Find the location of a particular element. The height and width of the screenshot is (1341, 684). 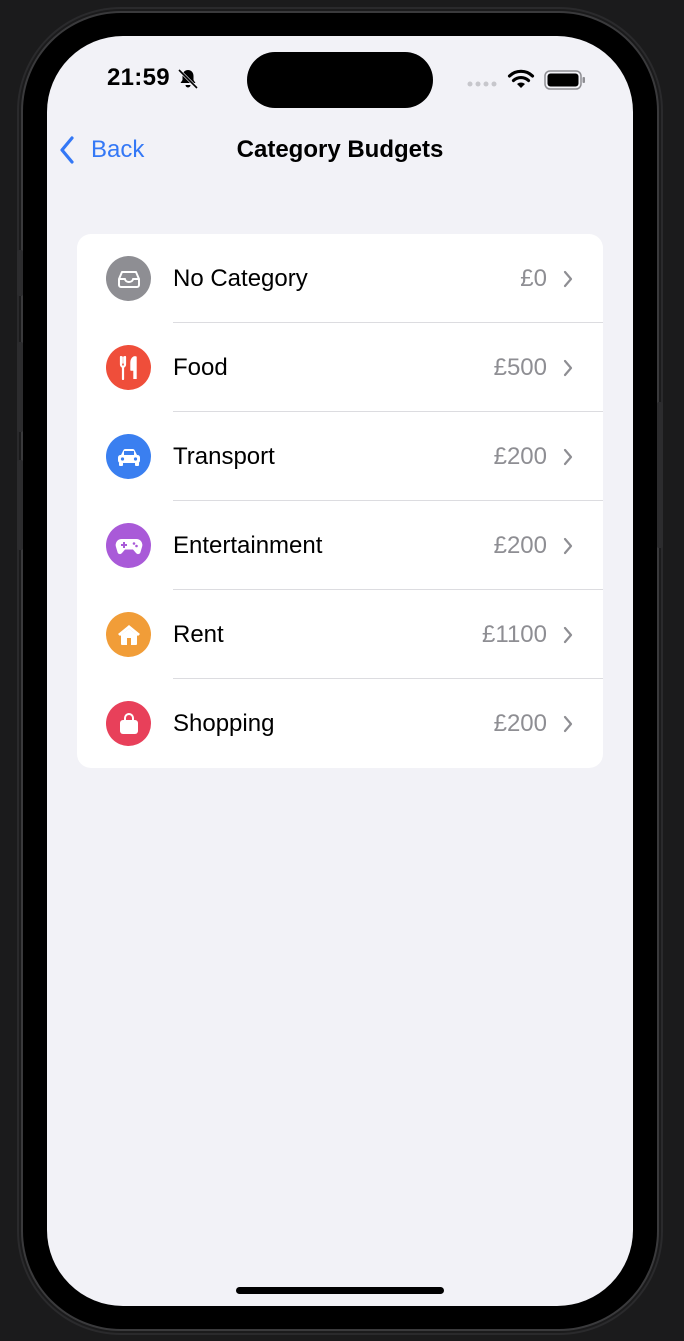

house-icon is located at coordinates (128, 634).